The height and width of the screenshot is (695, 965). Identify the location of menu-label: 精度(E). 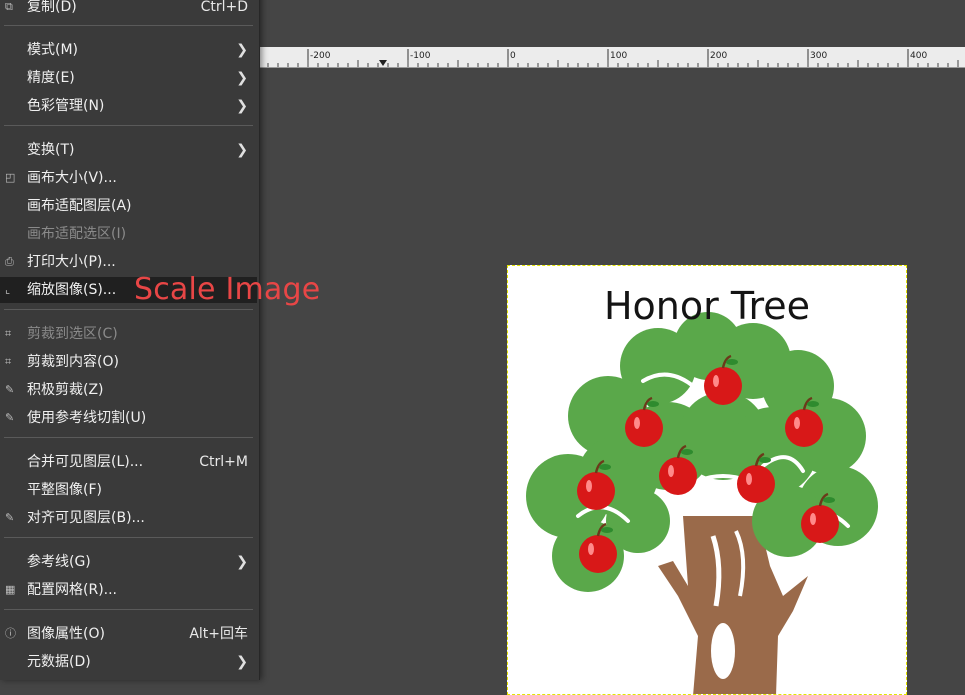
(51, 78).